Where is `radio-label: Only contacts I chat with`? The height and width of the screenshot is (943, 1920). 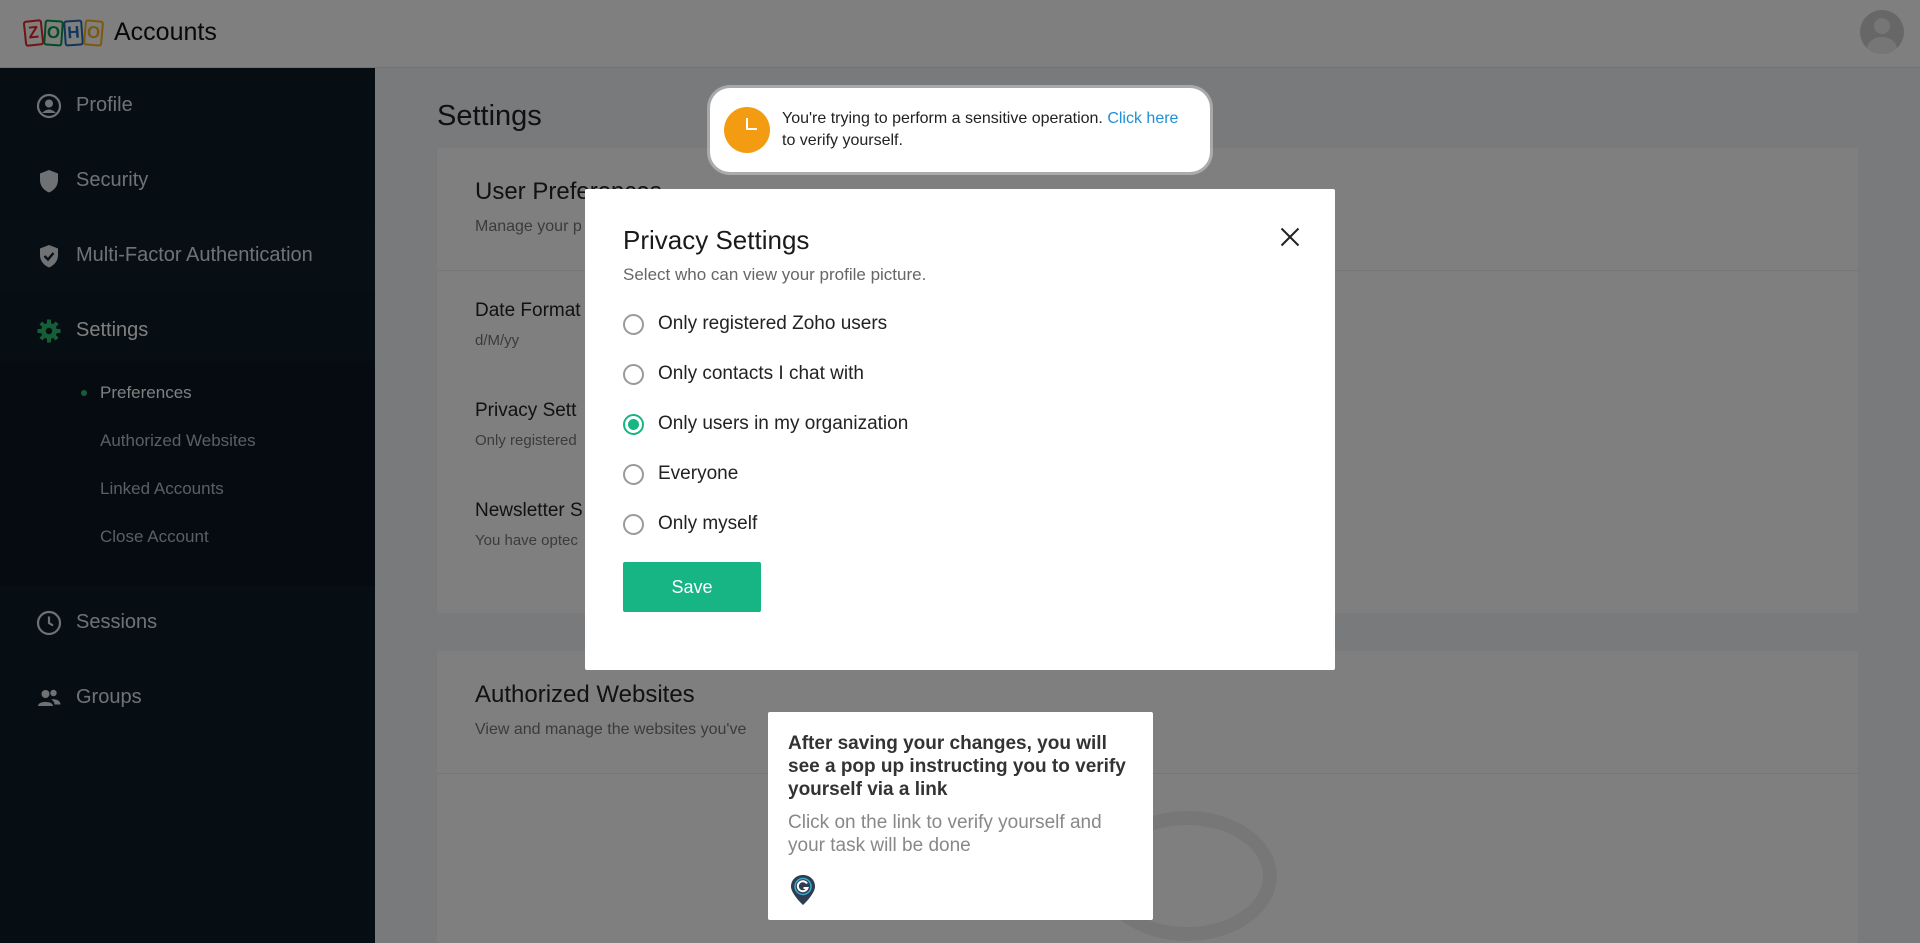 radio-label: Only contacts I chat with is located at coordinates (761, 373).